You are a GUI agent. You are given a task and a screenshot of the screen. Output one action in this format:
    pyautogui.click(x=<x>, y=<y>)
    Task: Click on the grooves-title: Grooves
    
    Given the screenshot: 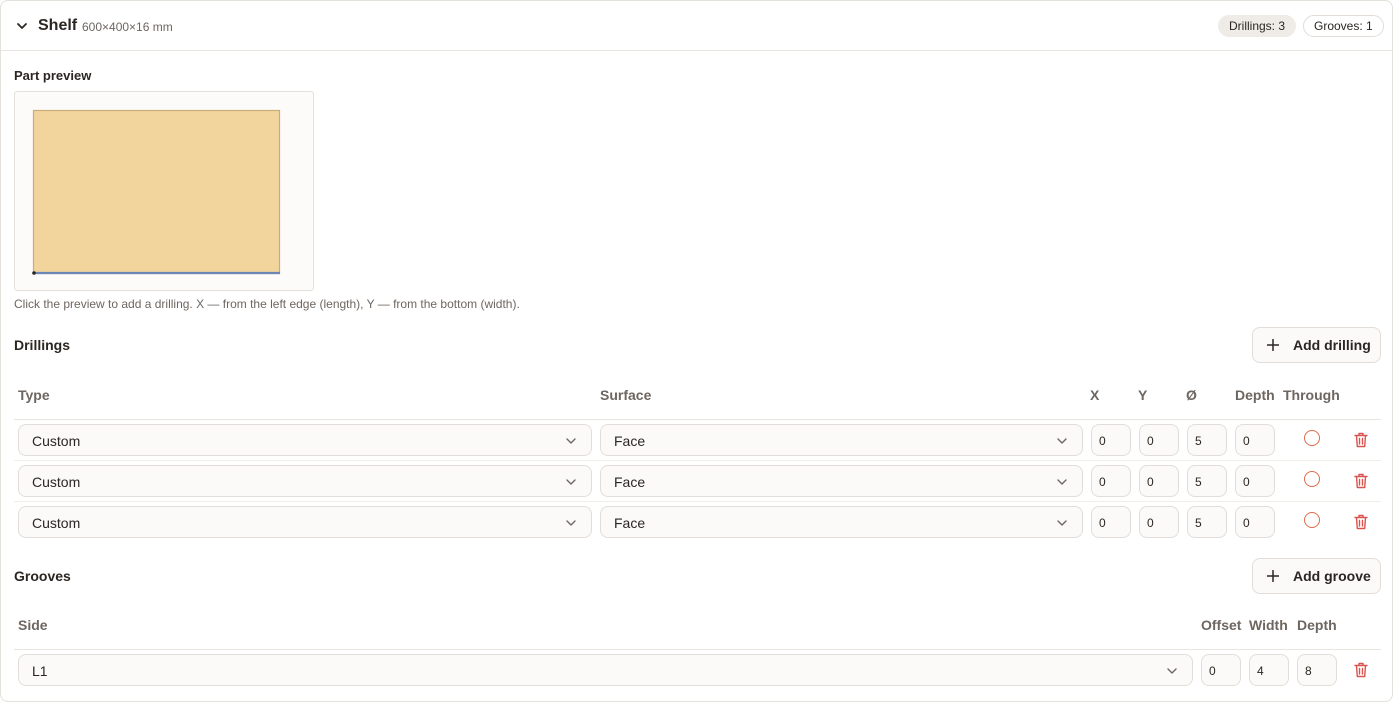 What is the action you would take?
    pyautogui.click(x=42, y=576)
    